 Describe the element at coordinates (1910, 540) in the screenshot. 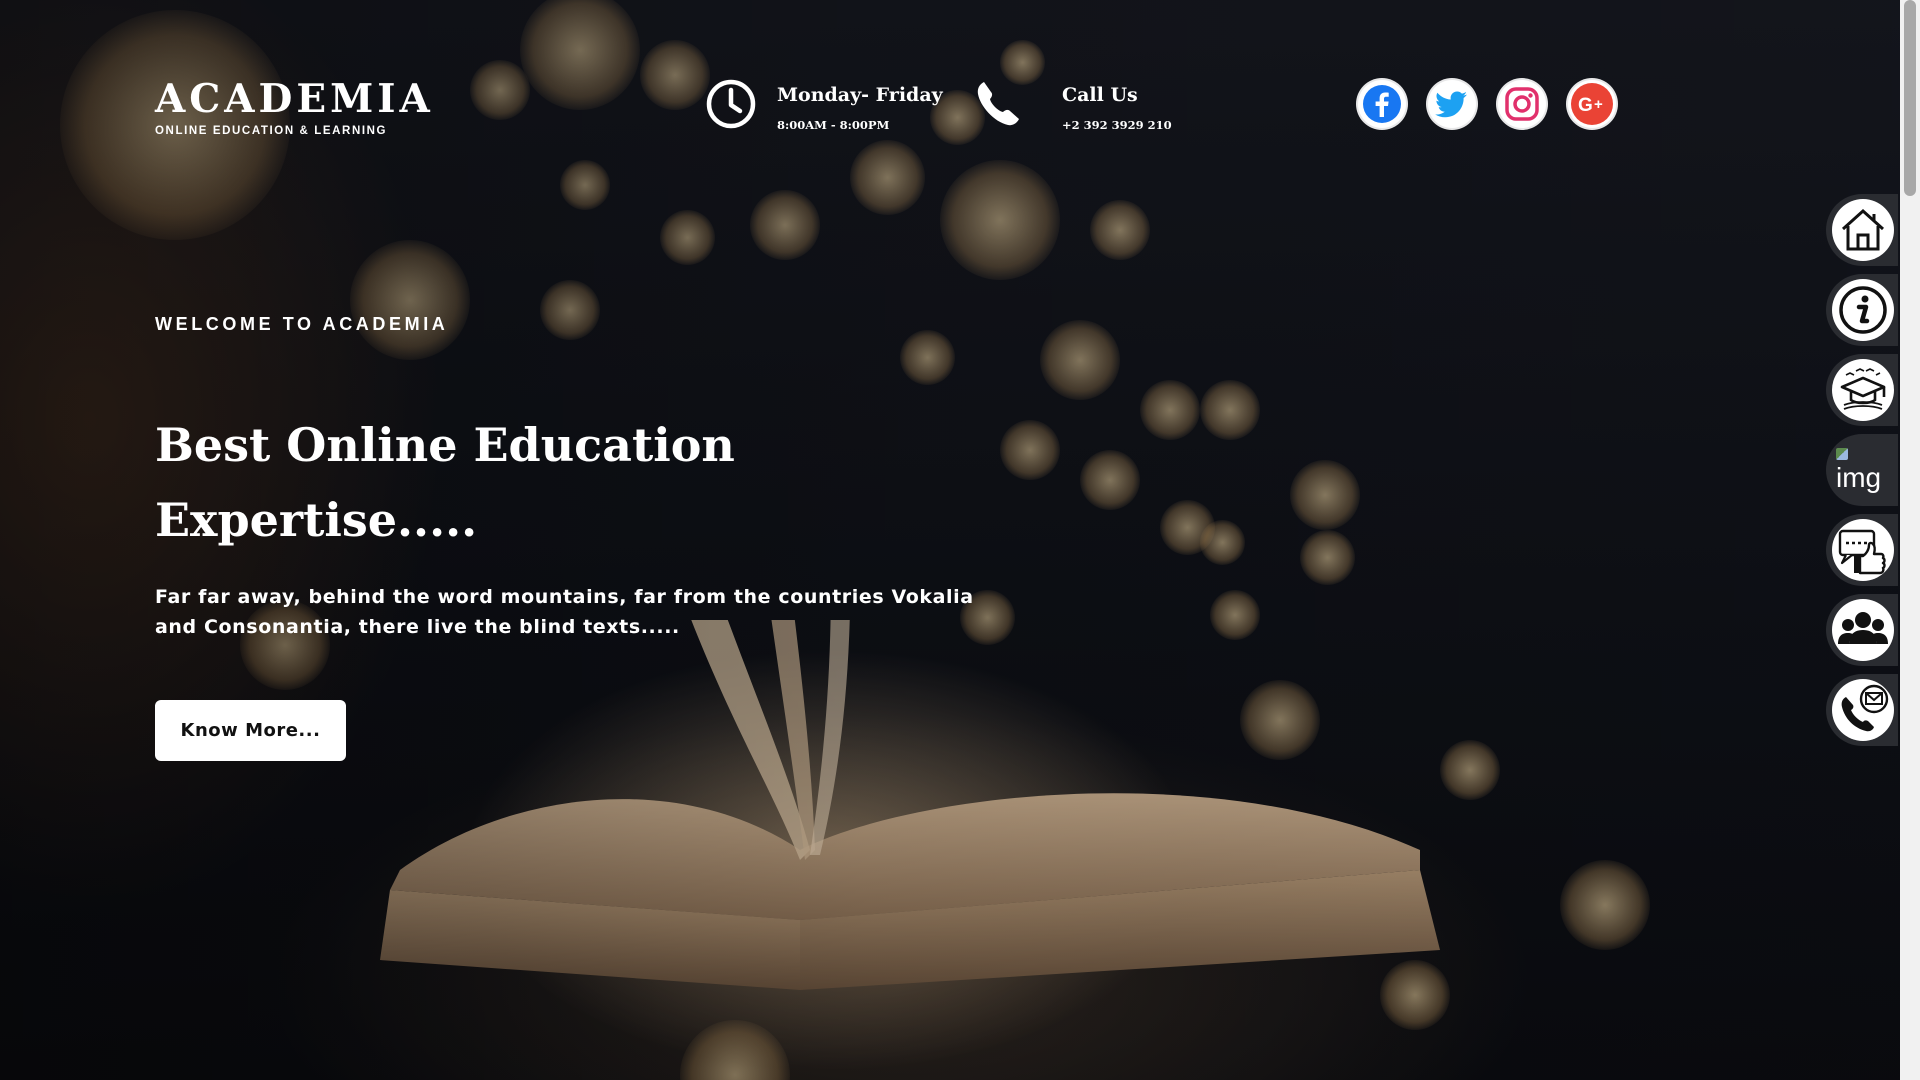

I see `page-scrollbar` at that location.